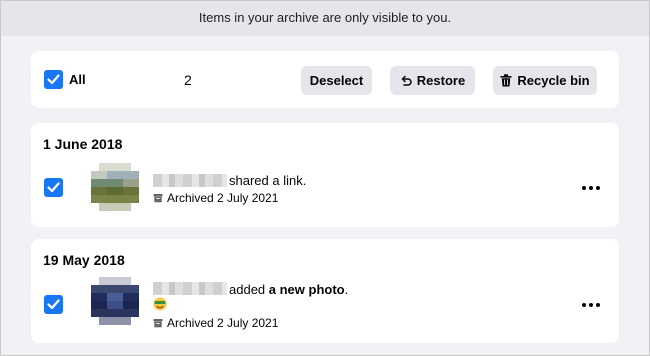  Describe the element at coordinates (307, 289) in the screenshot. I see `post-action-link: a new photo` at that location.